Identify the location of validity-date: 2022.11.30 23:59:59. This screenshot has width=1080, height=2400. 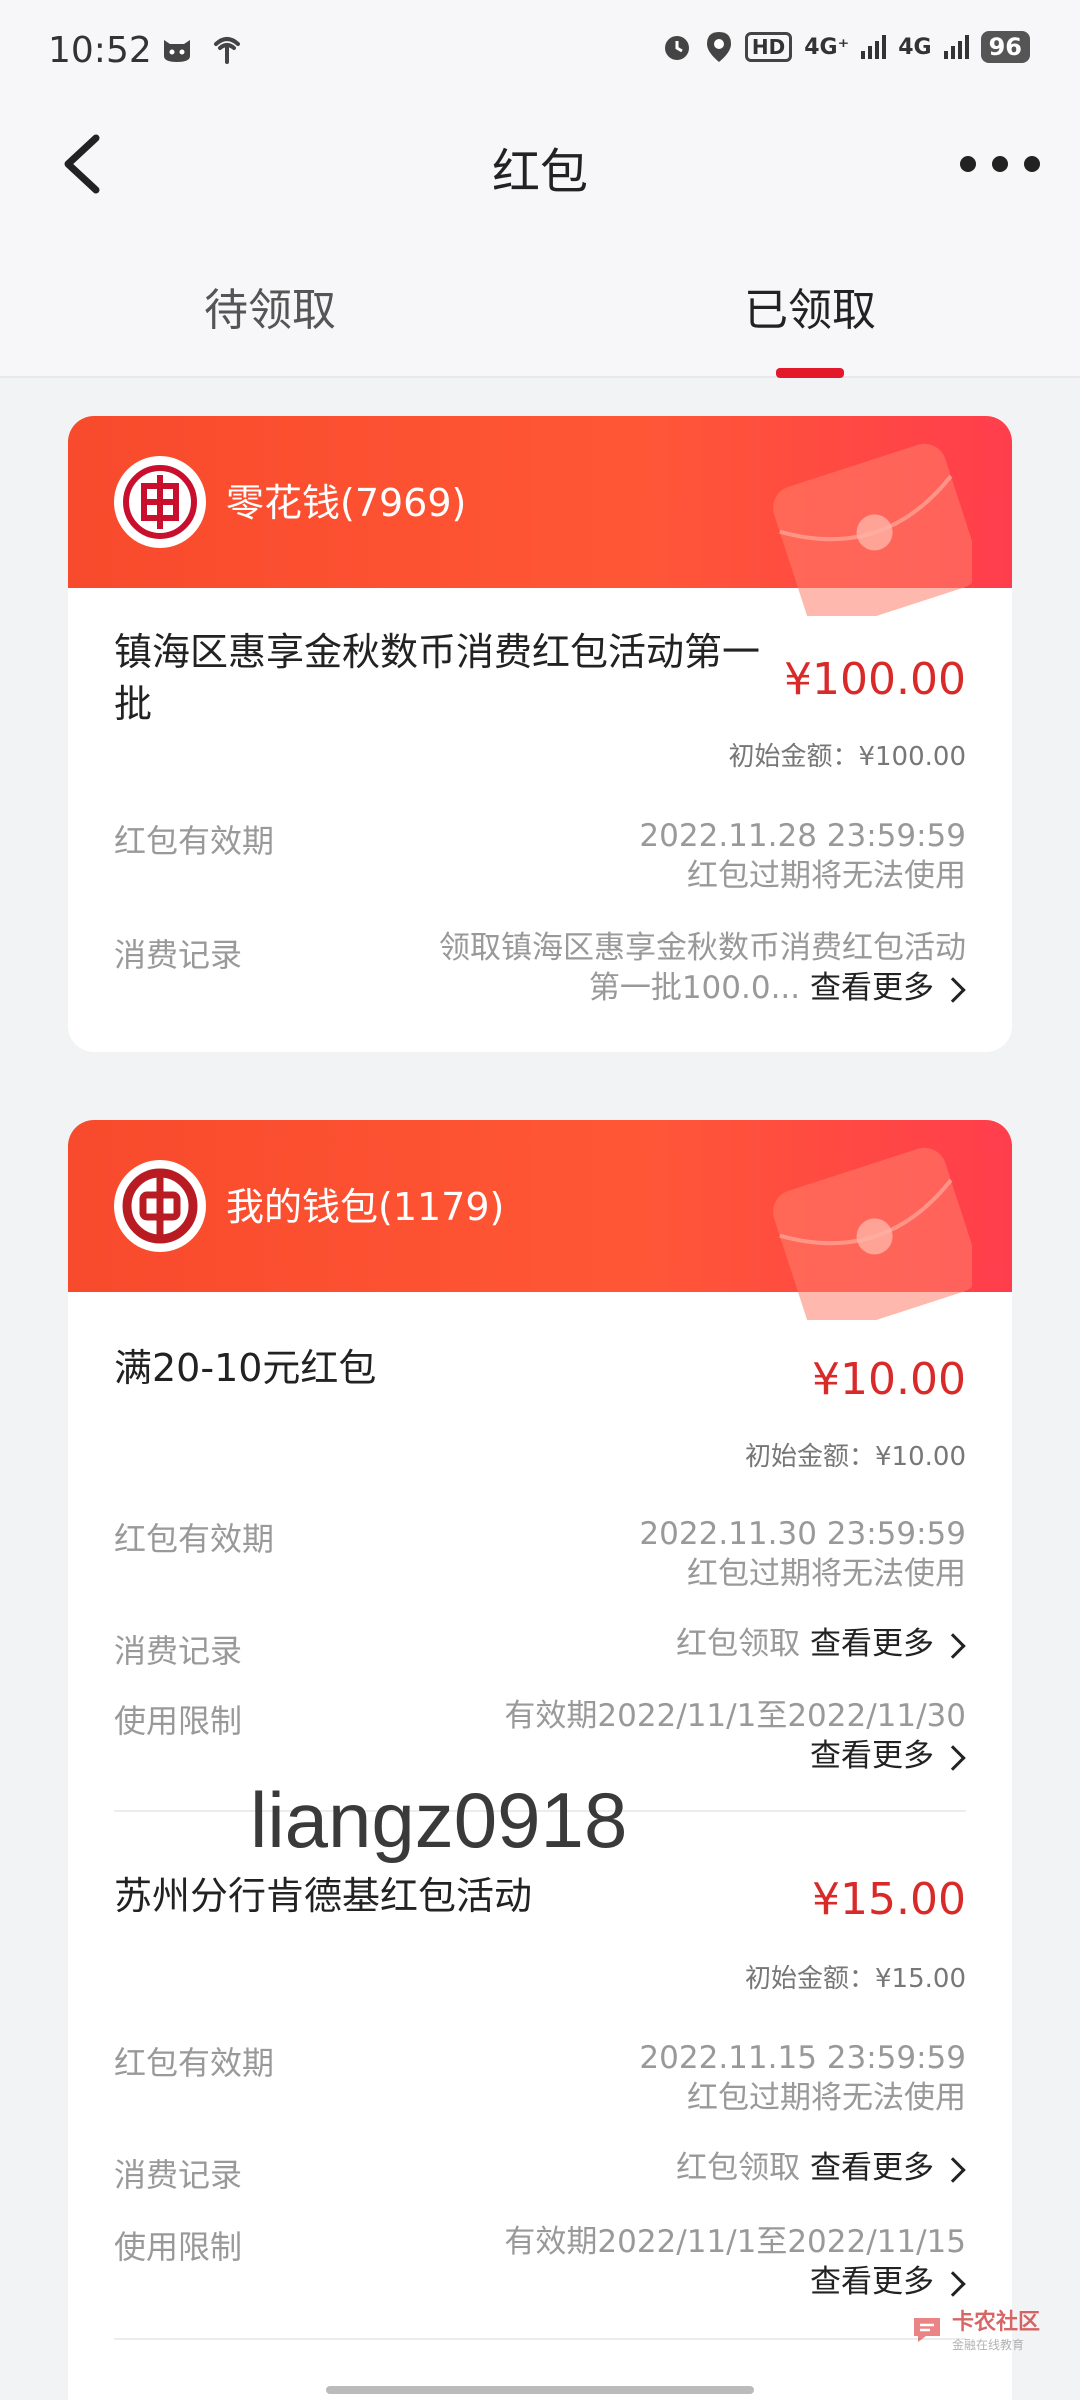
(802, 1534).